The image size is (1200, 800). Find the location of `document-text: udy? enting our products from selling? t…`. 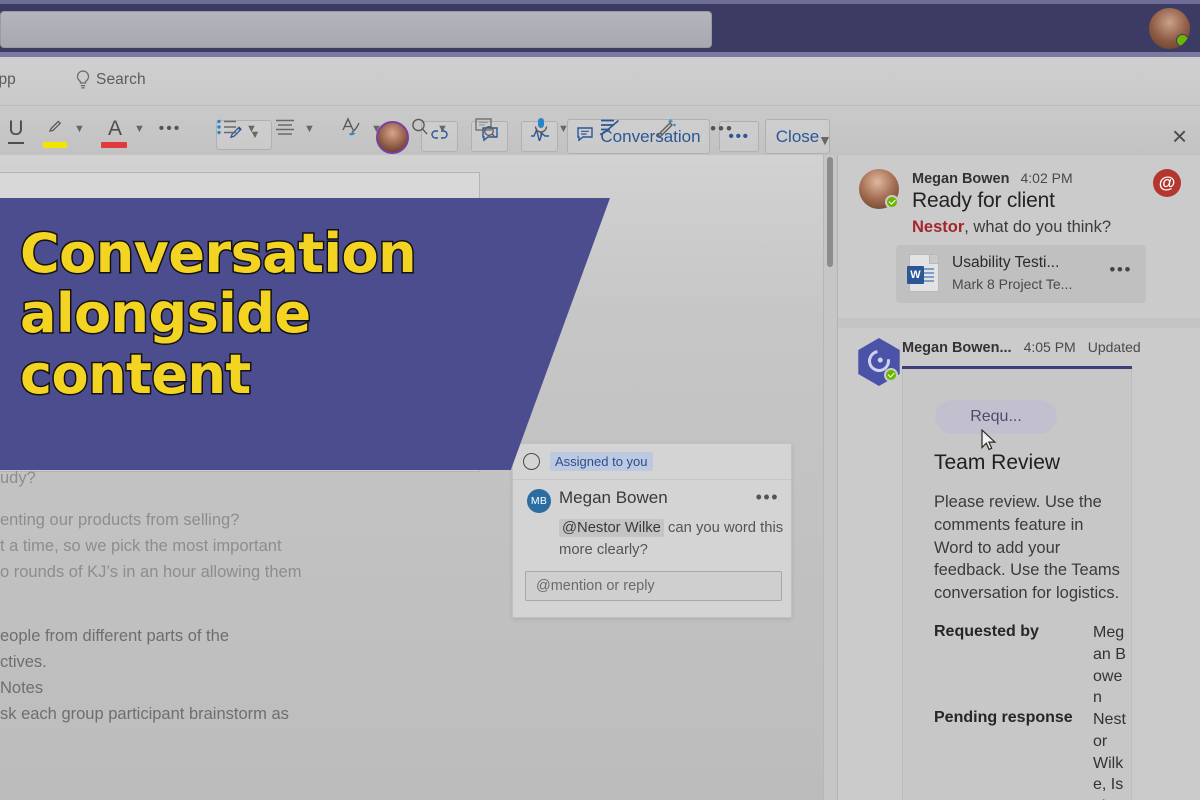

document-text: udy? enting our products from selling? t… is located at coordinates (240, 596).